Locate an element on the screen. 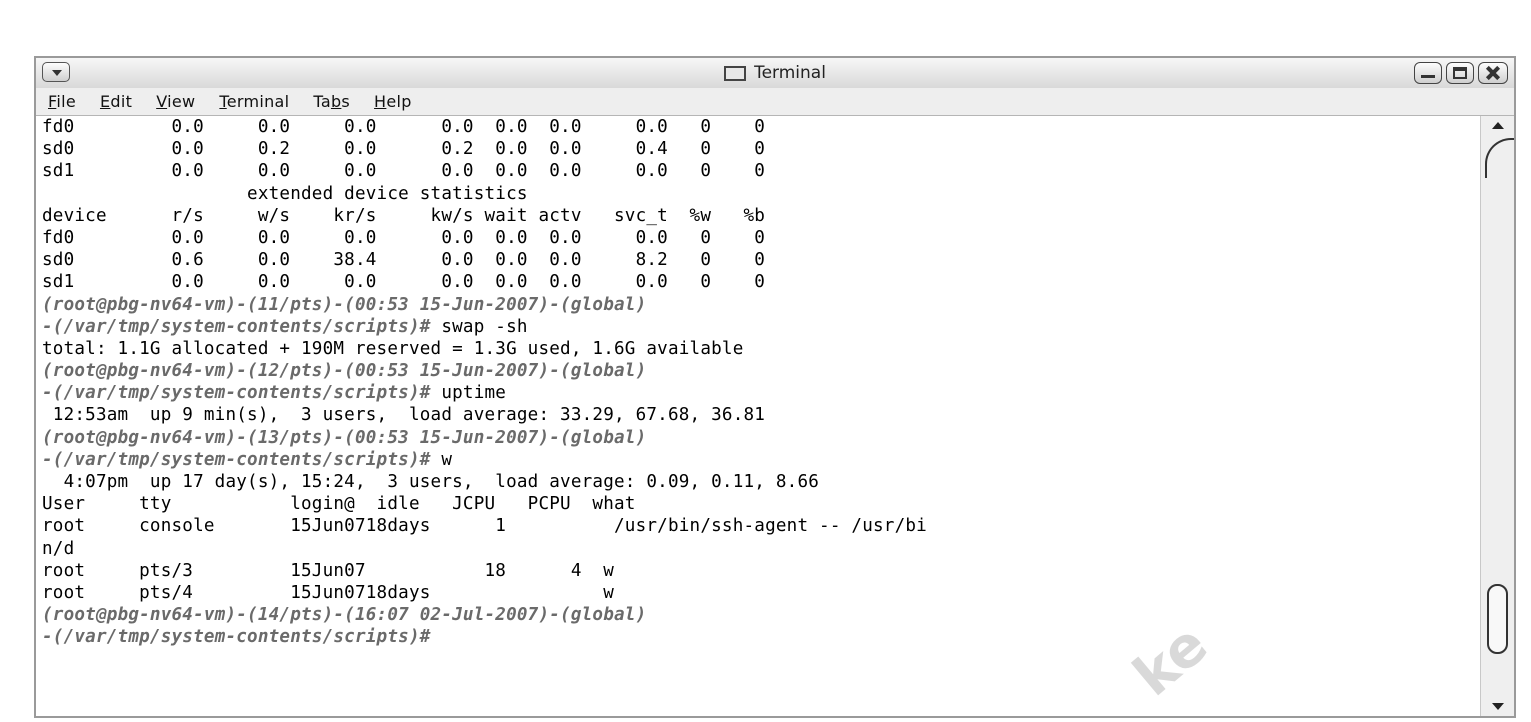 The image size is (1531, 722). window-title: Terminal is located at coordinates (790, 73).